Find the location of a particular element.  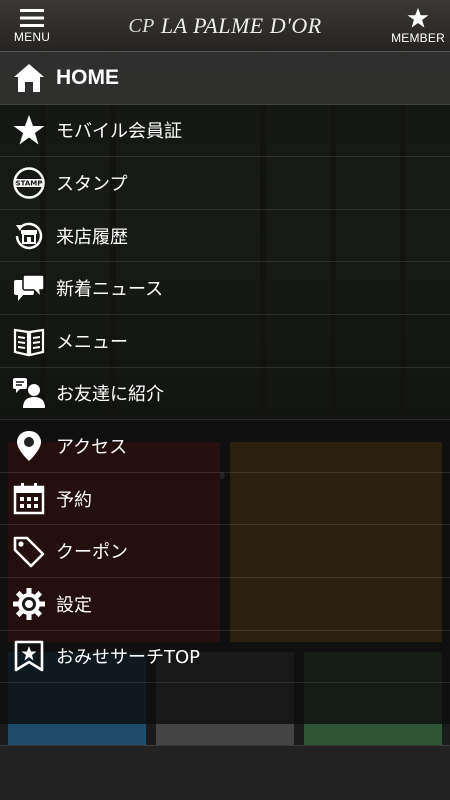

member-label: MEMBER is located at coordinates (418, 38).